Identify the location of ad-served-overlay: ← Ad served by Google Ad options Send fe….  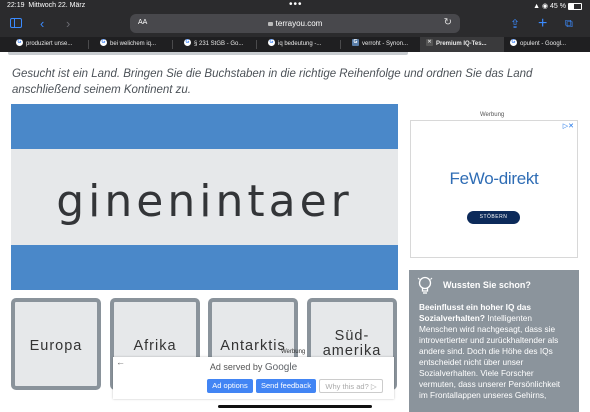
(253, 378).